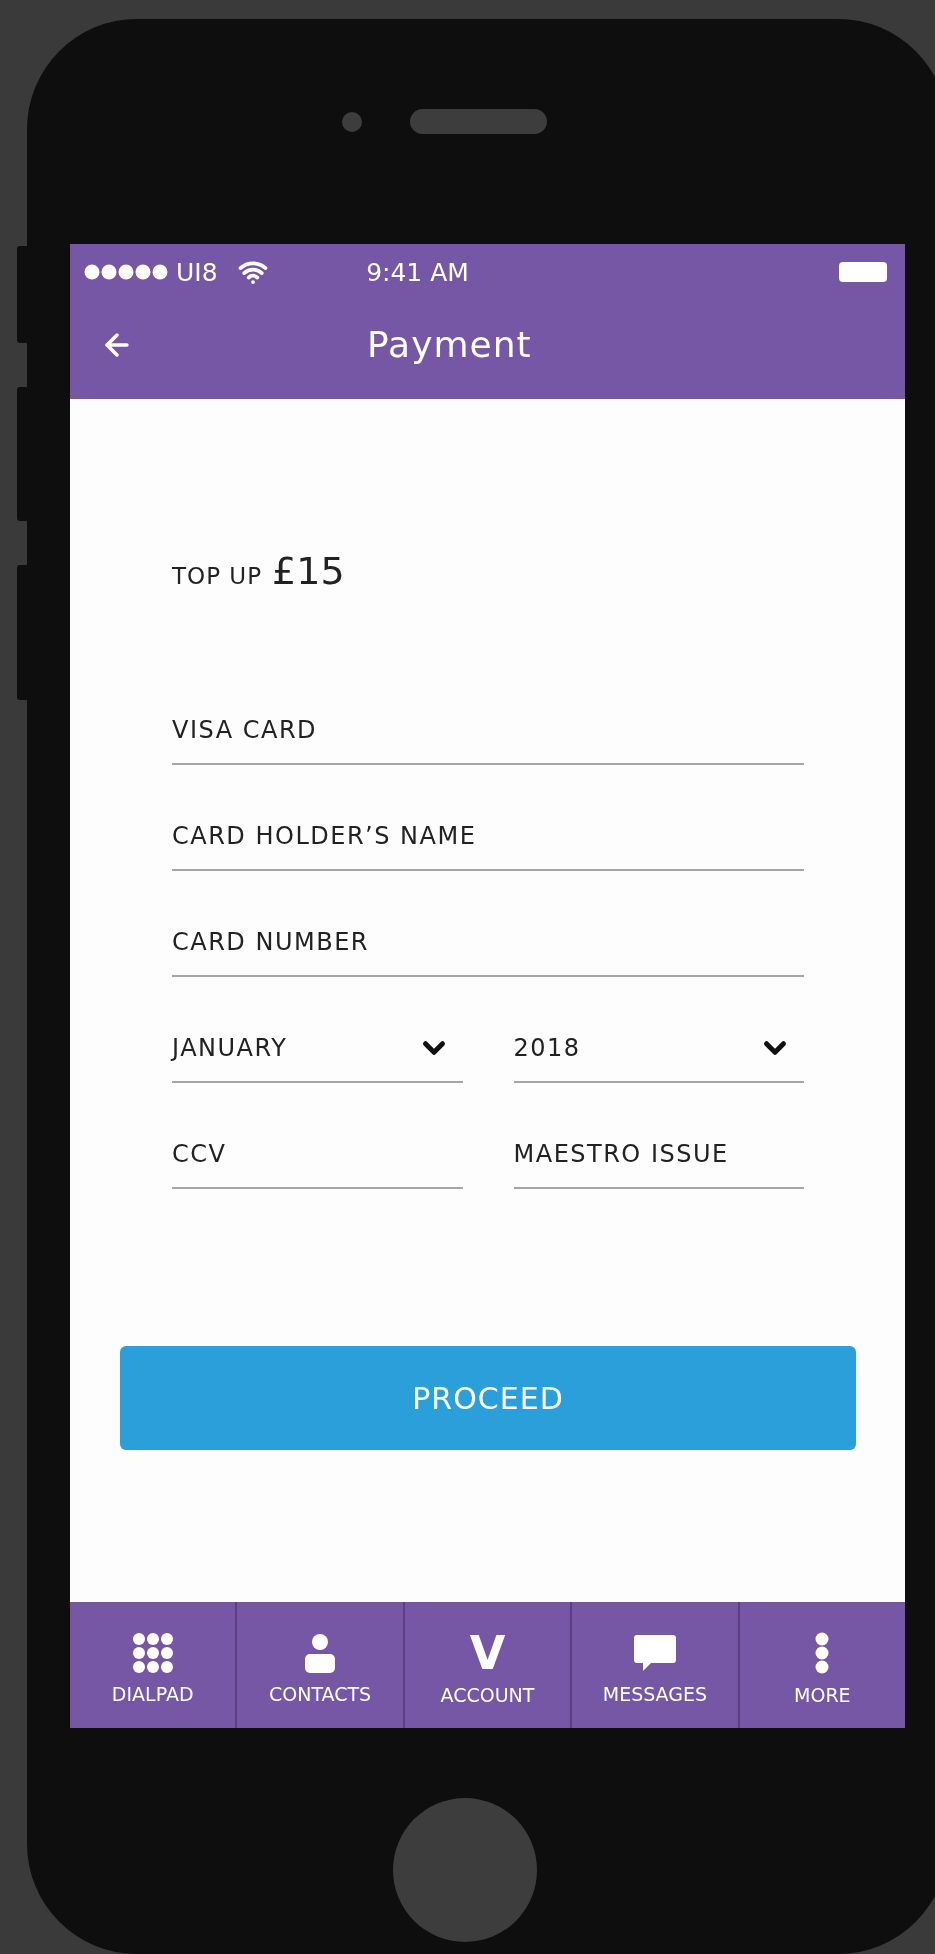 The width and height of the screenshot is (935, 1954). What do you see at coordinates (197, 272) in the screenshot?
I see `carrier-name: UI8` at bounding box center [197, 272].